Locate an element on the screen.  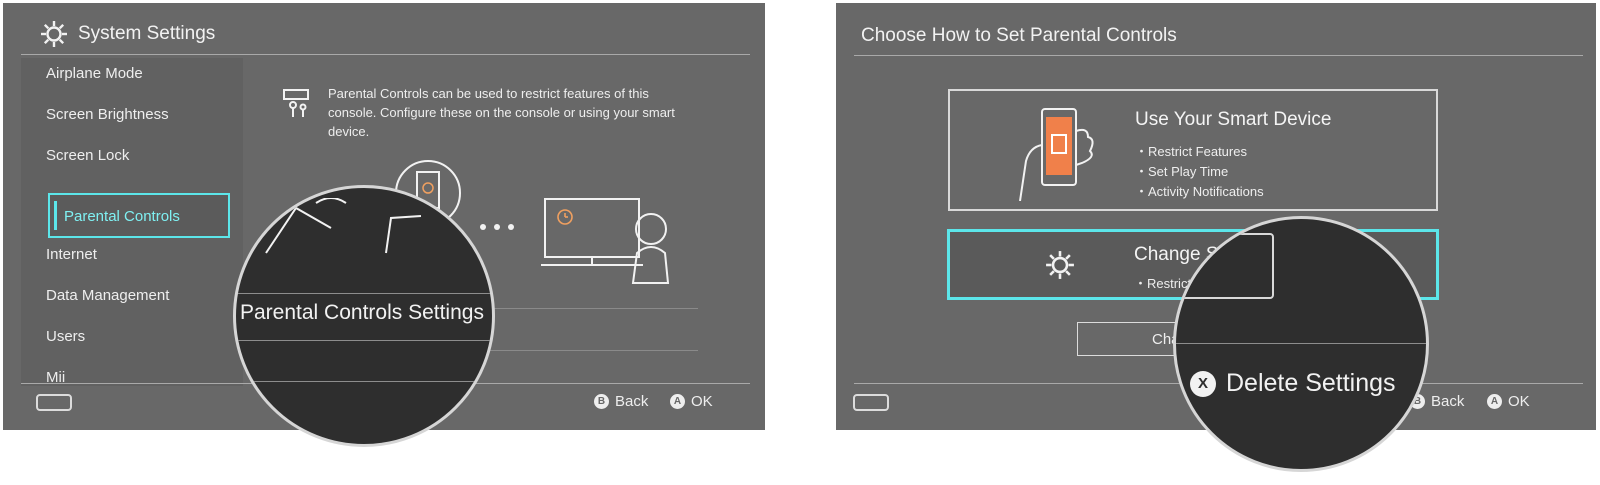
sidebar-item-parental-controls: Parental Controls is located at coordinates (139, 215).